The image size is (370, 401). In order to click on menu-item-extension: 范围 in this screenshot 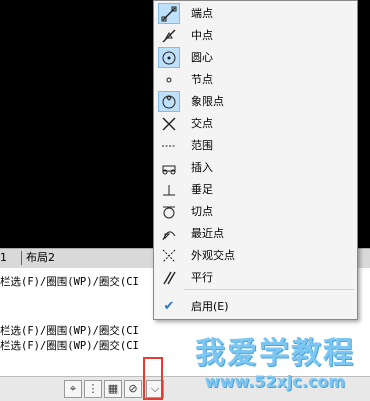, I will do `click(255, 145)`.